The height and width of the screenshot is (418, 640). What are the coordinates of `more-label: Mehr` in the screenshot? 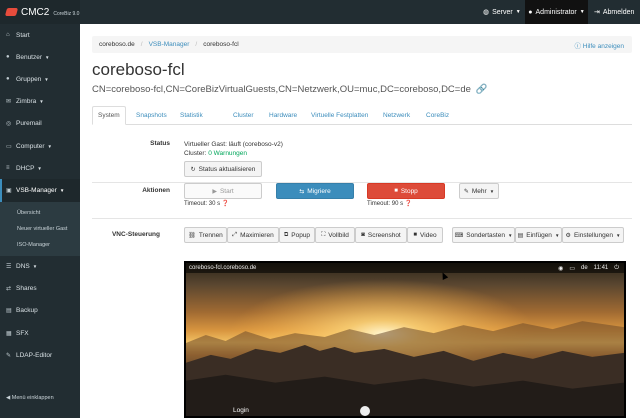 It's located at (479, 191).